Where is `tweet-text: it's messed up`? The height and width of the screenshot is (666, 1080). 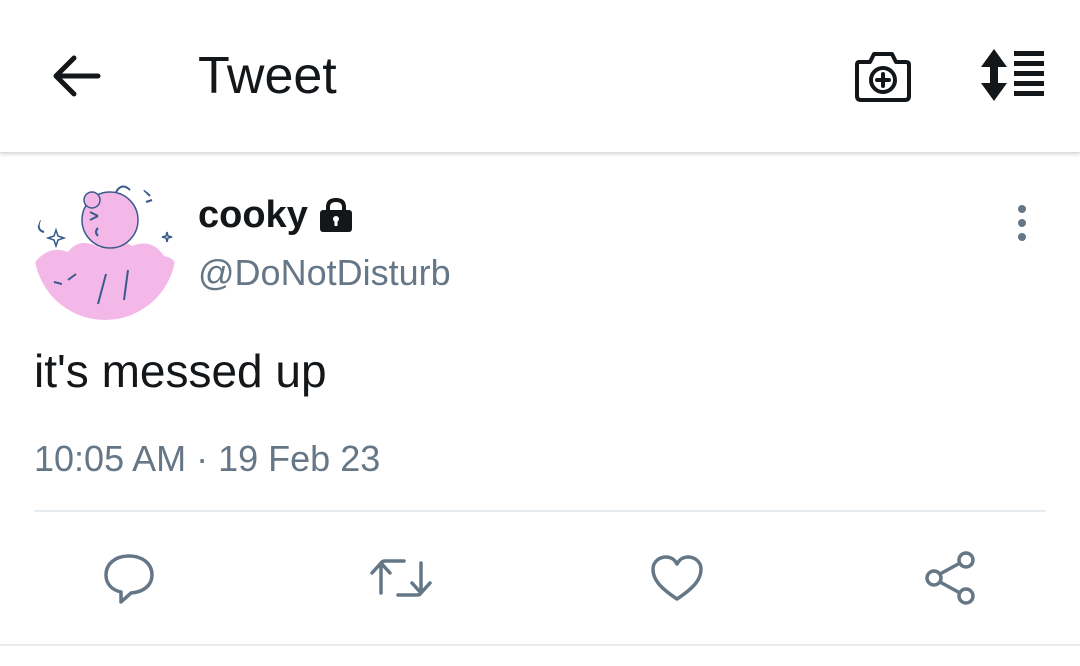
tweet-text: it's messed up is located at coordinates (180, 371).